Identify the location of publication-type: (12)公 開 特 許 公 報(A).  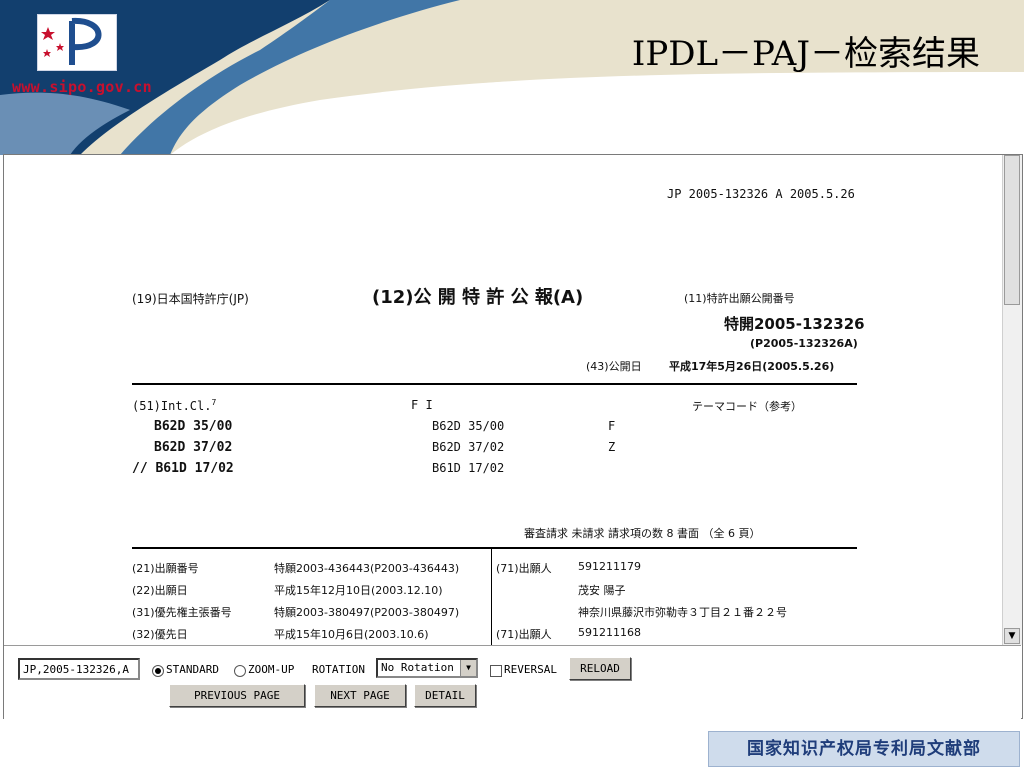
(478, 297).